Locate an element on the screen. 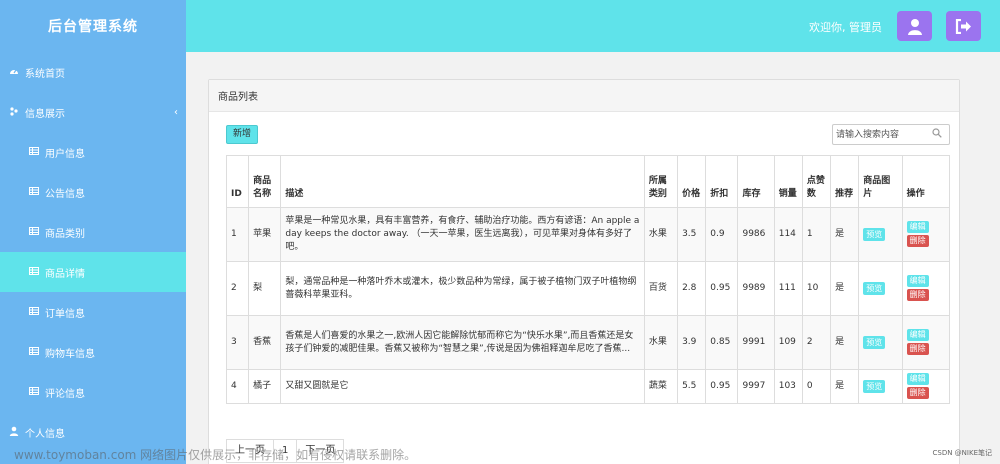  sidebar-item-comments: 评论信息 is located at coordinates (93, 392).